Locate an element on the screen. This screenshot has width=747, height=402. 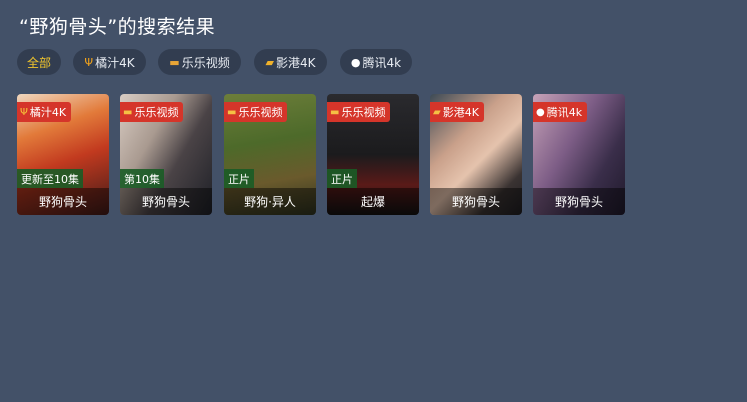
source-badge: Ψ 橘汁4K is located at coordinates (44, 112).